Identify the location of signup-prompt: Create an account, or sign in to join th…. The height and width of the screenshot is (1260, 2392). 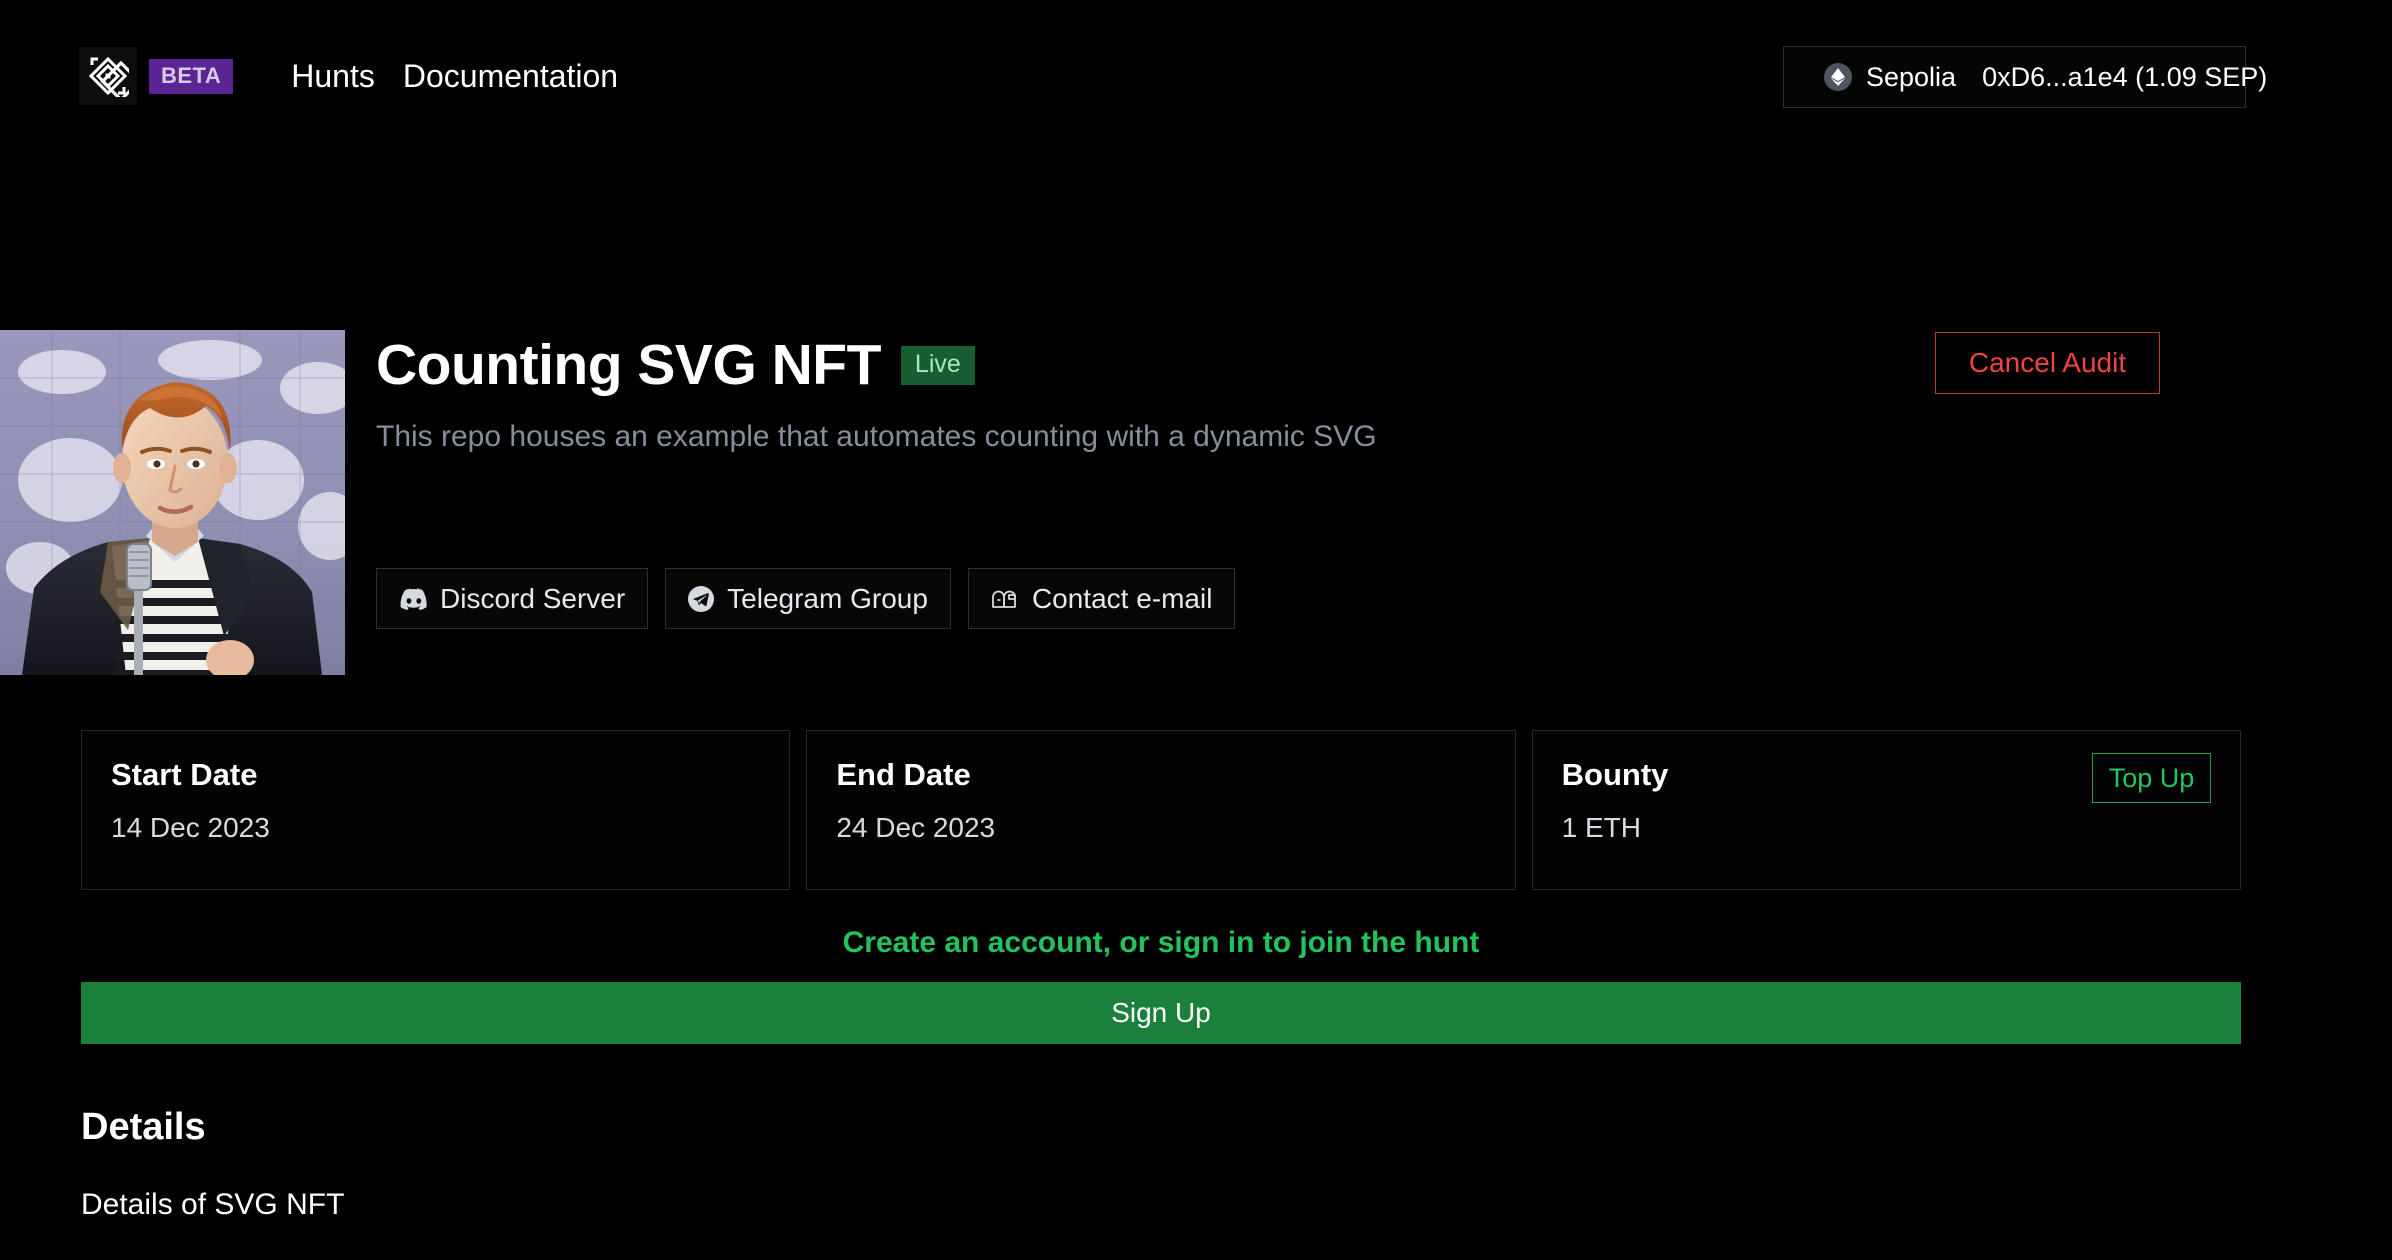
(1161, 942).